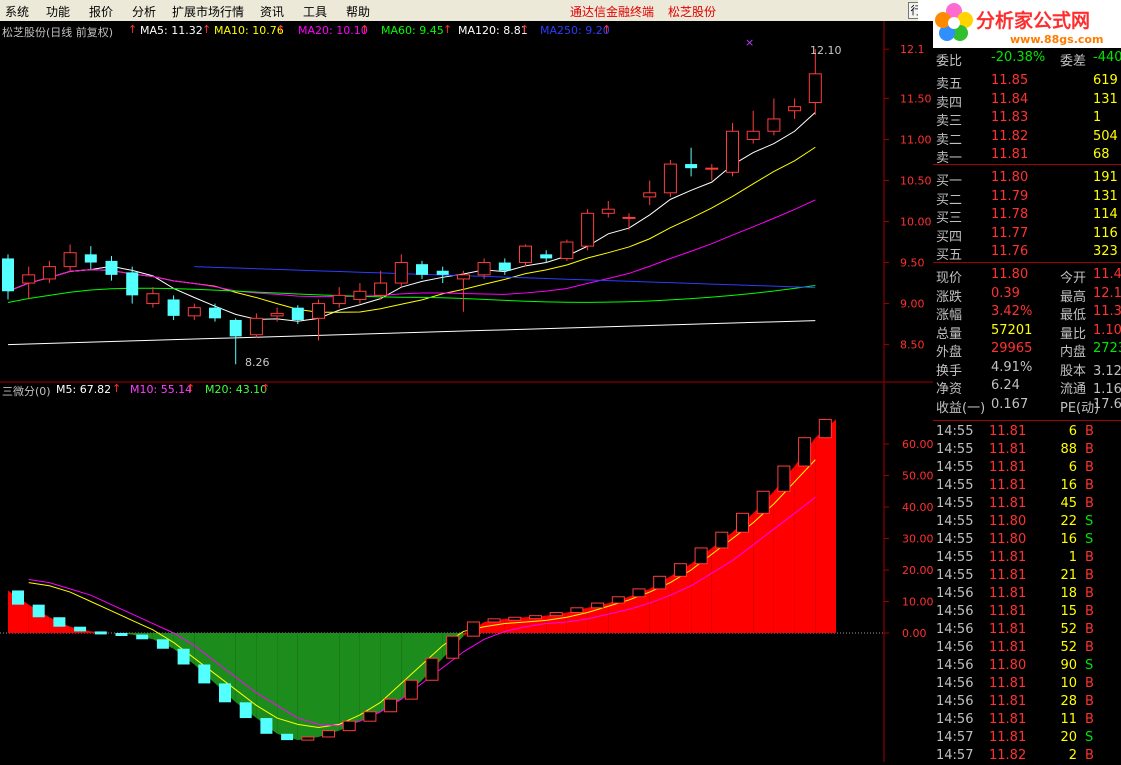  I want to click on bid-row: 买三 11.78 114, so click(1027, 216).